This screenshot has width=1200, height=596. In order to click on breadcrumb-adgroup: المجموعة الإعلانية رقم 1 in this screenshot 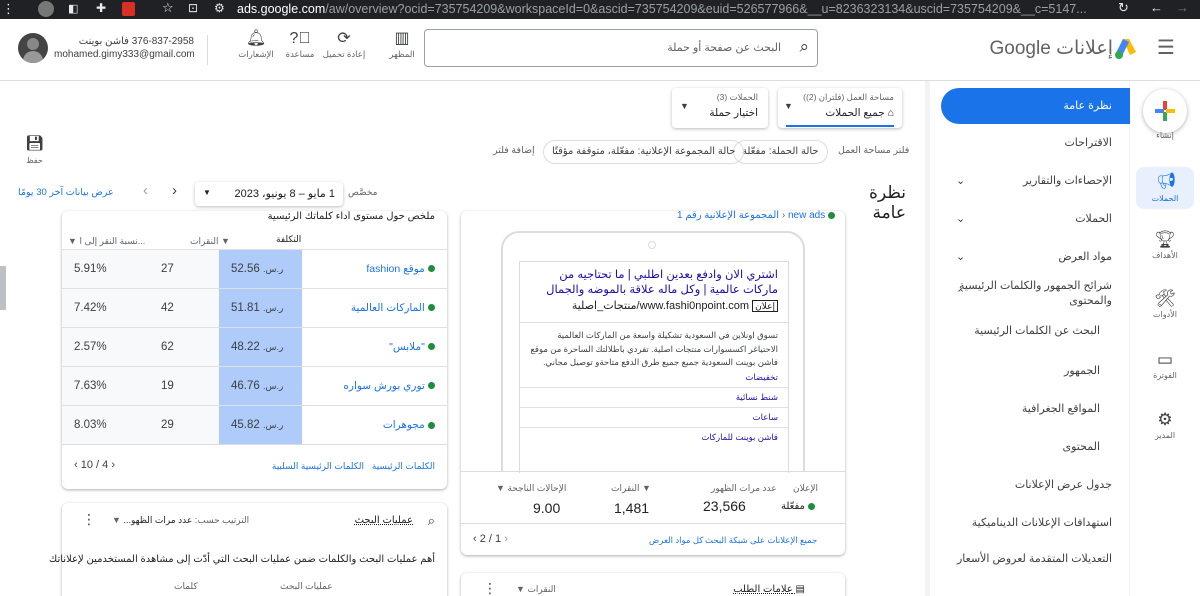, I will do `click(728, 215)`.